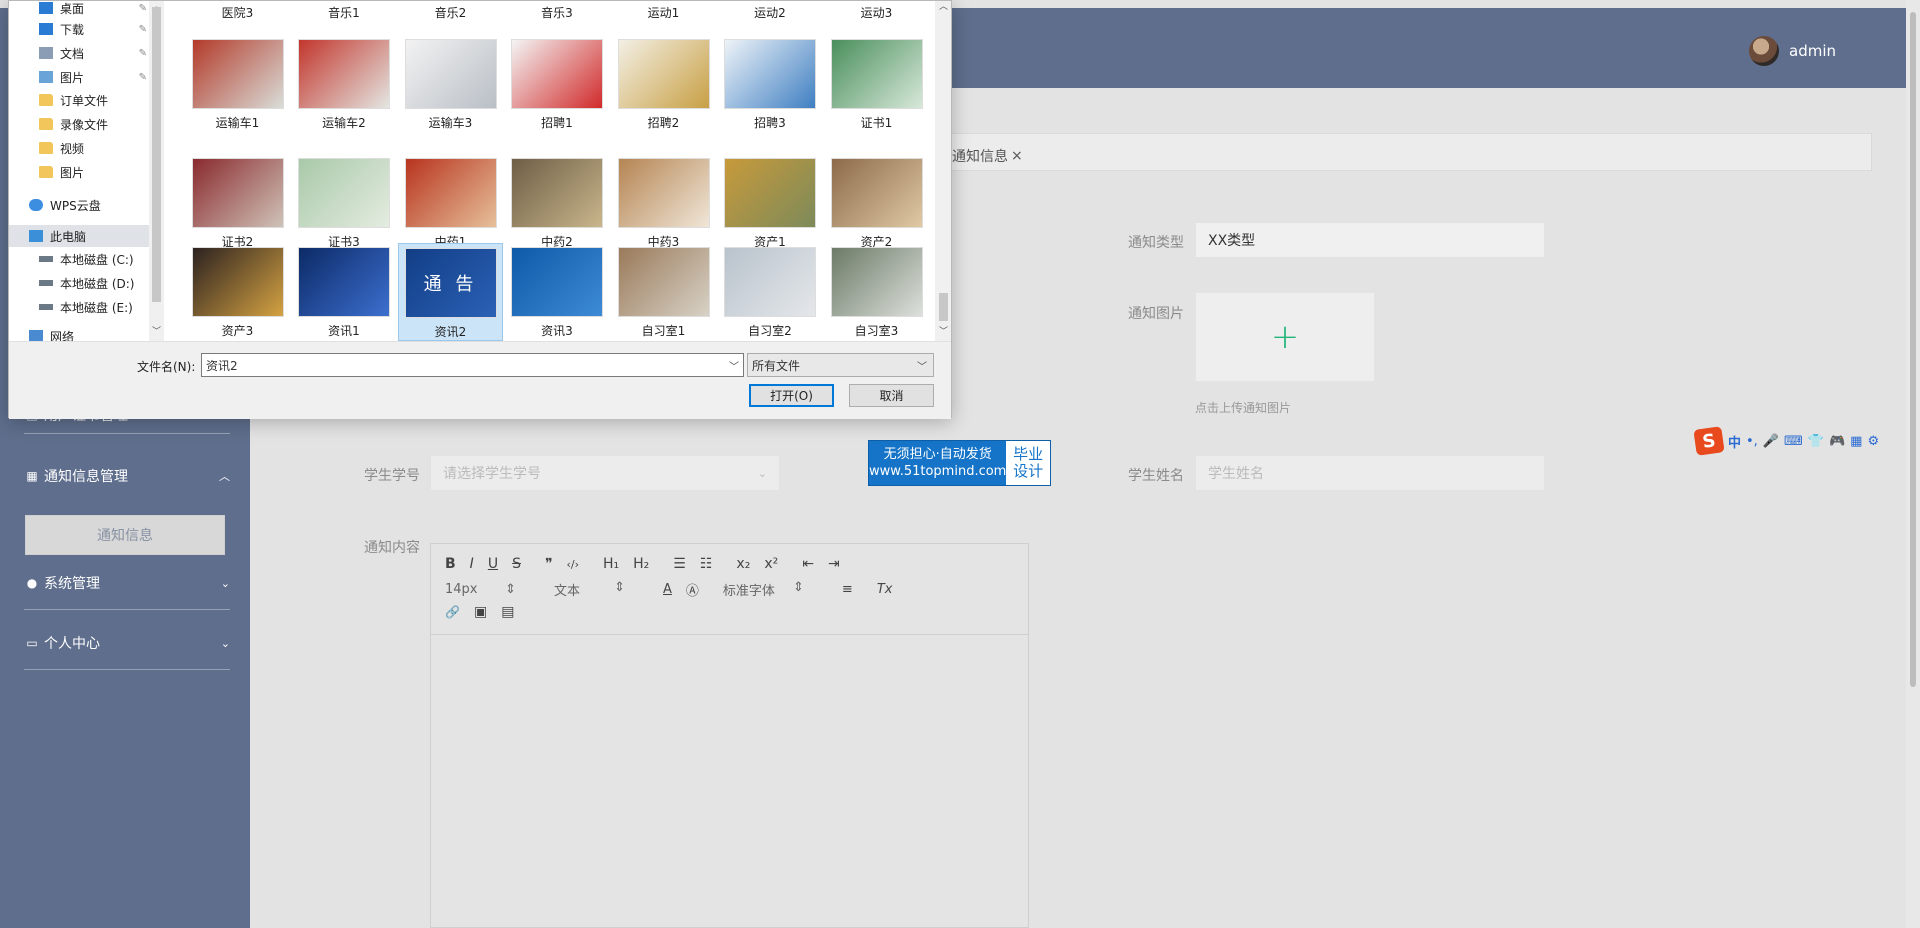 The width and height of the screenshot is (1920, 928). Describe the element at coordinates (1792, 51) in the screenshot. I see `user-menu: admin` at that location.